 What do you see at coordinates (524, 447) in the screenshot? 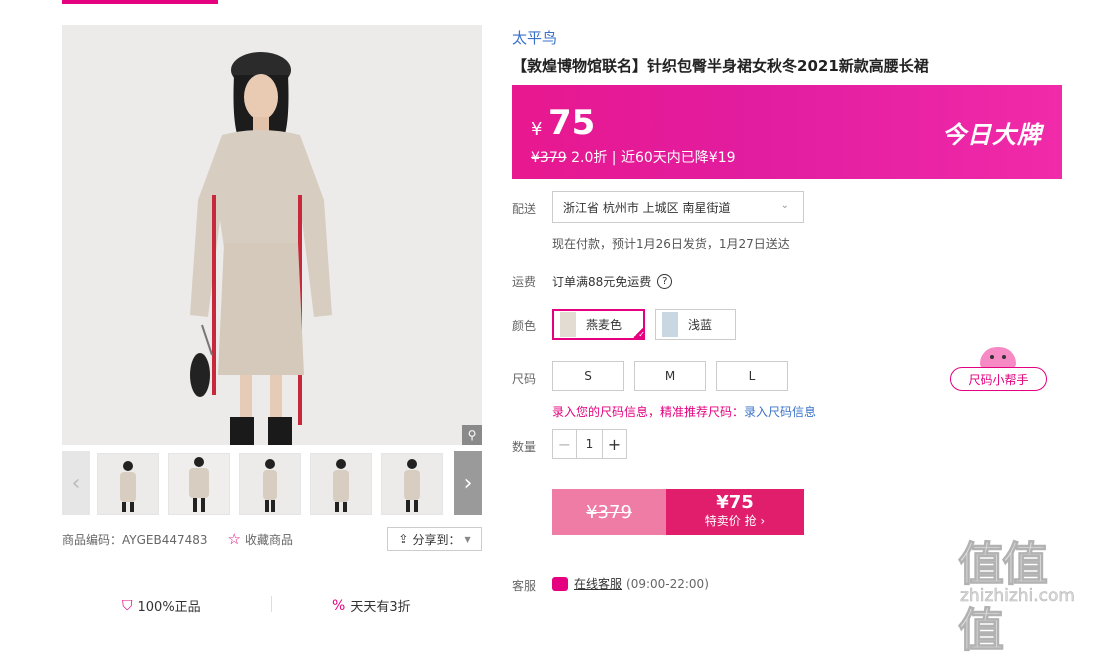
I see `quantity-label: 数量` at bounding box center [524, 447].